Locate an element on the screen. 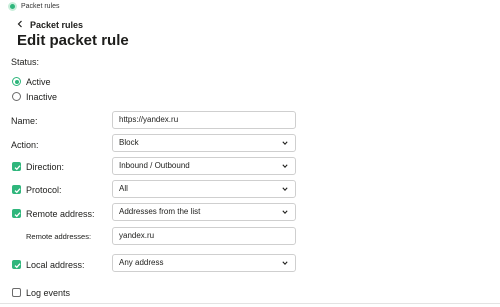 The width and height of the screenshot is (500, 307). protocol-select: All is located at coordinates (204, 189).